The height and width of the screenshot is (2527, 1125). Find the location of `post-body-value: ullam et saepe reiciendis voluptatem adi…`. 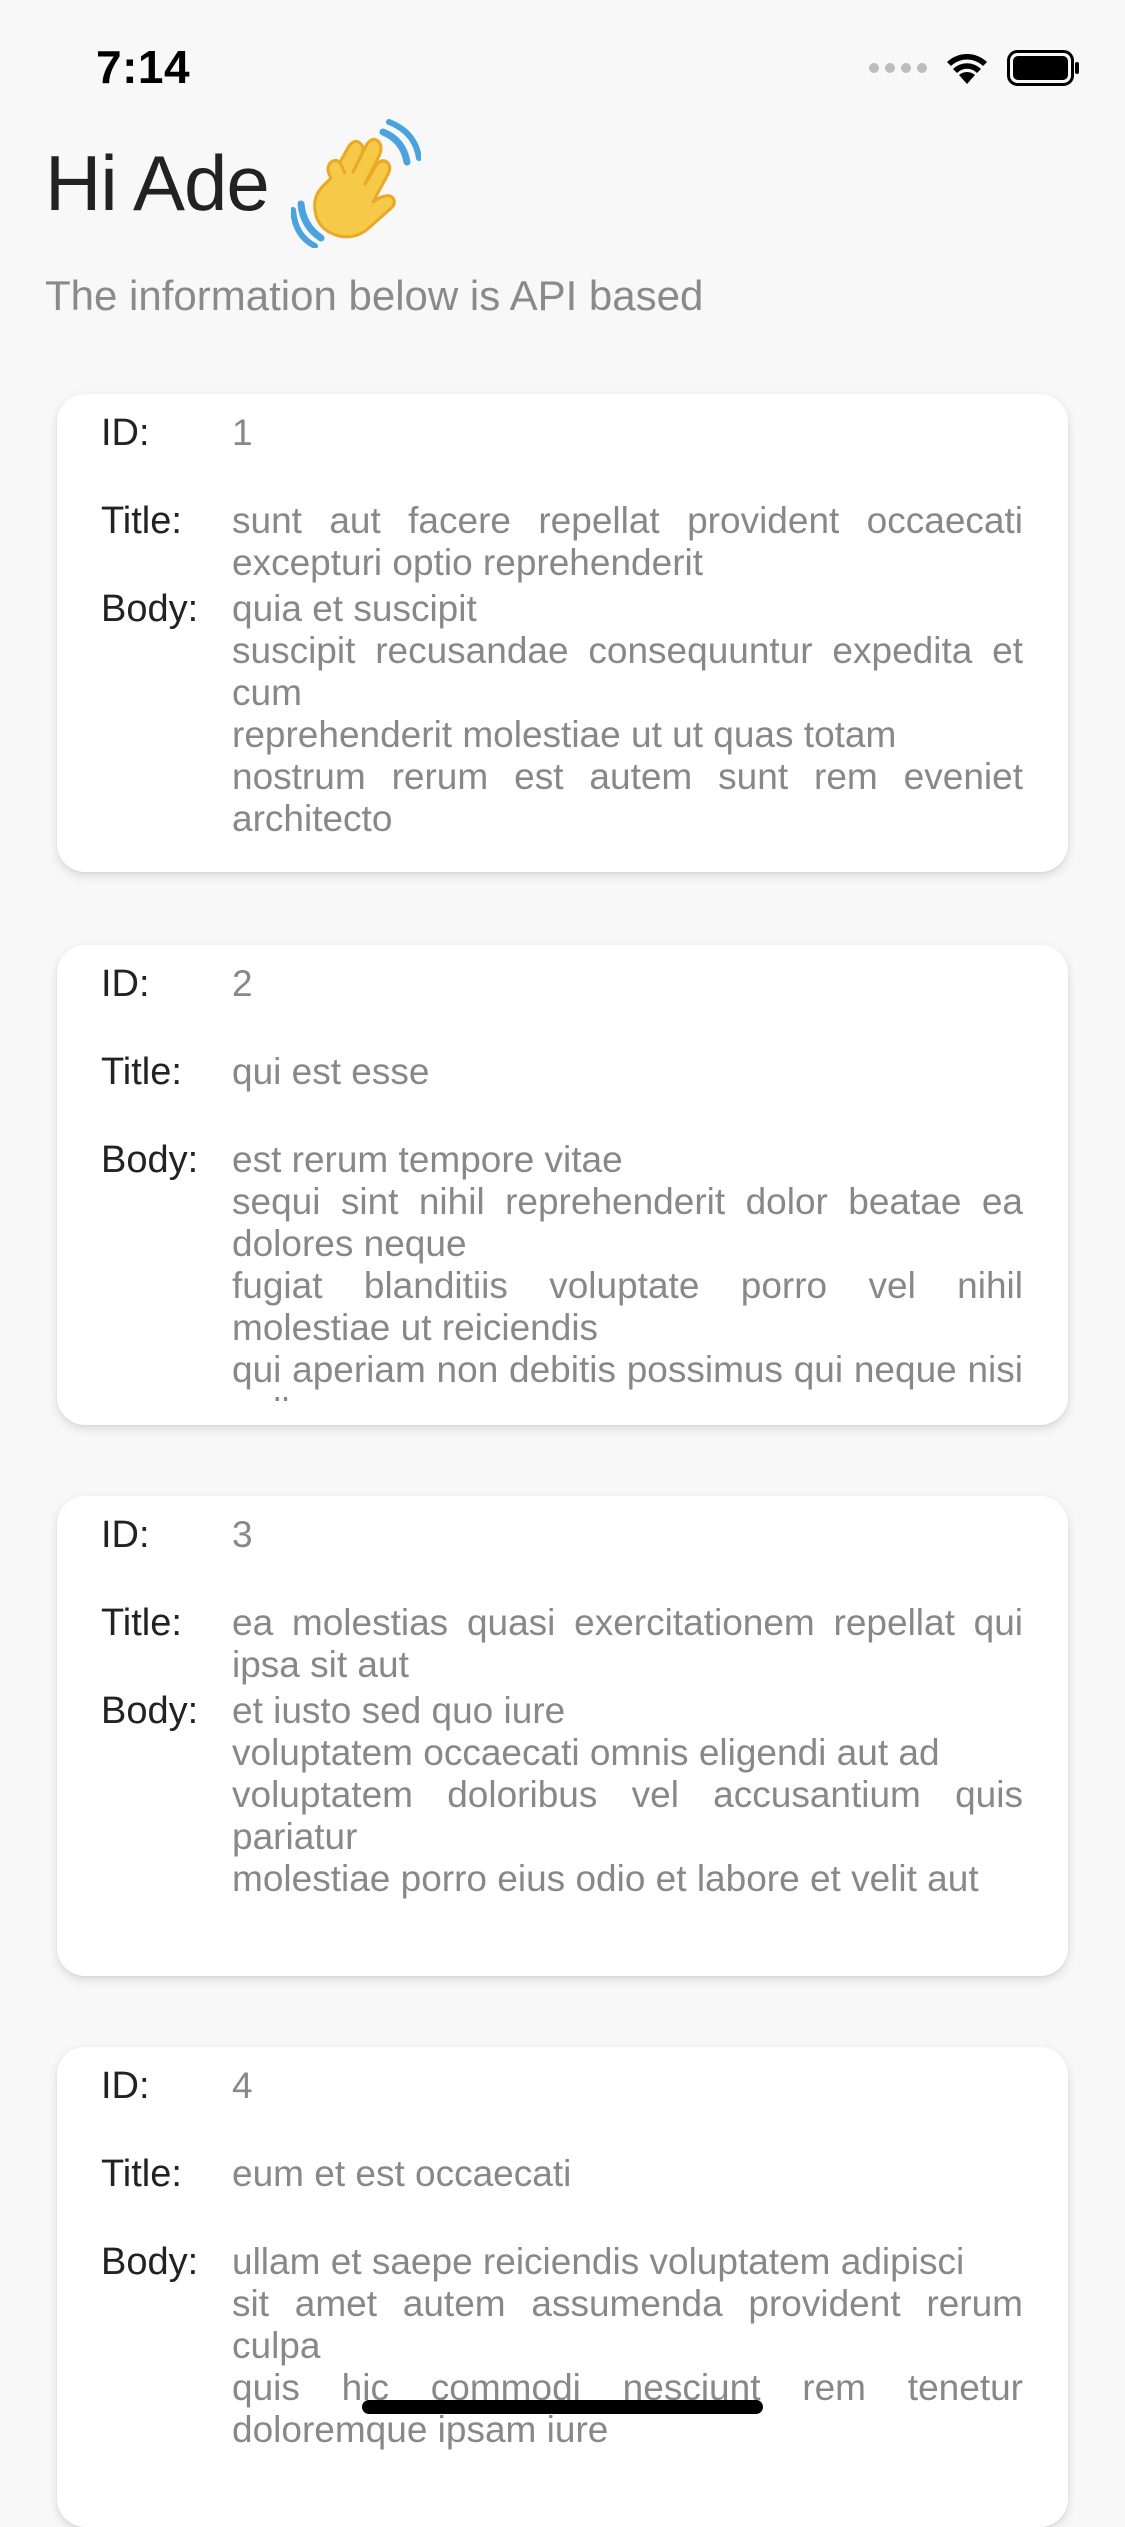

post-body-value: ullam et saepe reiciendis voluptatem adi… is located at coordinates (627, 2345).